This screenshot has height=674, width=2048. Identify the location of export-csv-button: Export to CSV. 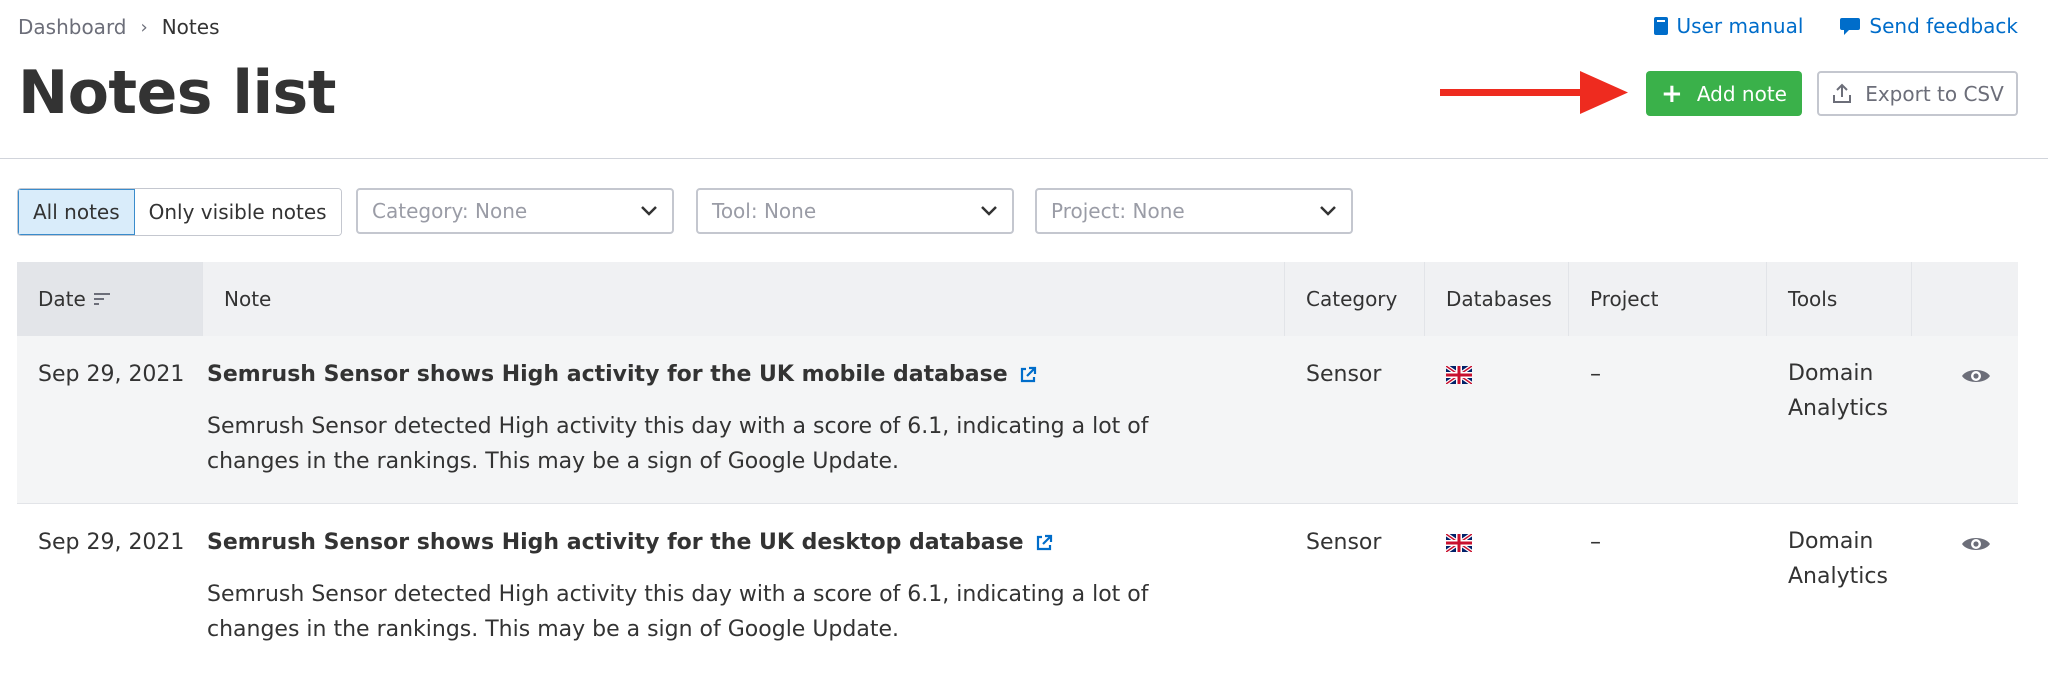
(1917, 93).